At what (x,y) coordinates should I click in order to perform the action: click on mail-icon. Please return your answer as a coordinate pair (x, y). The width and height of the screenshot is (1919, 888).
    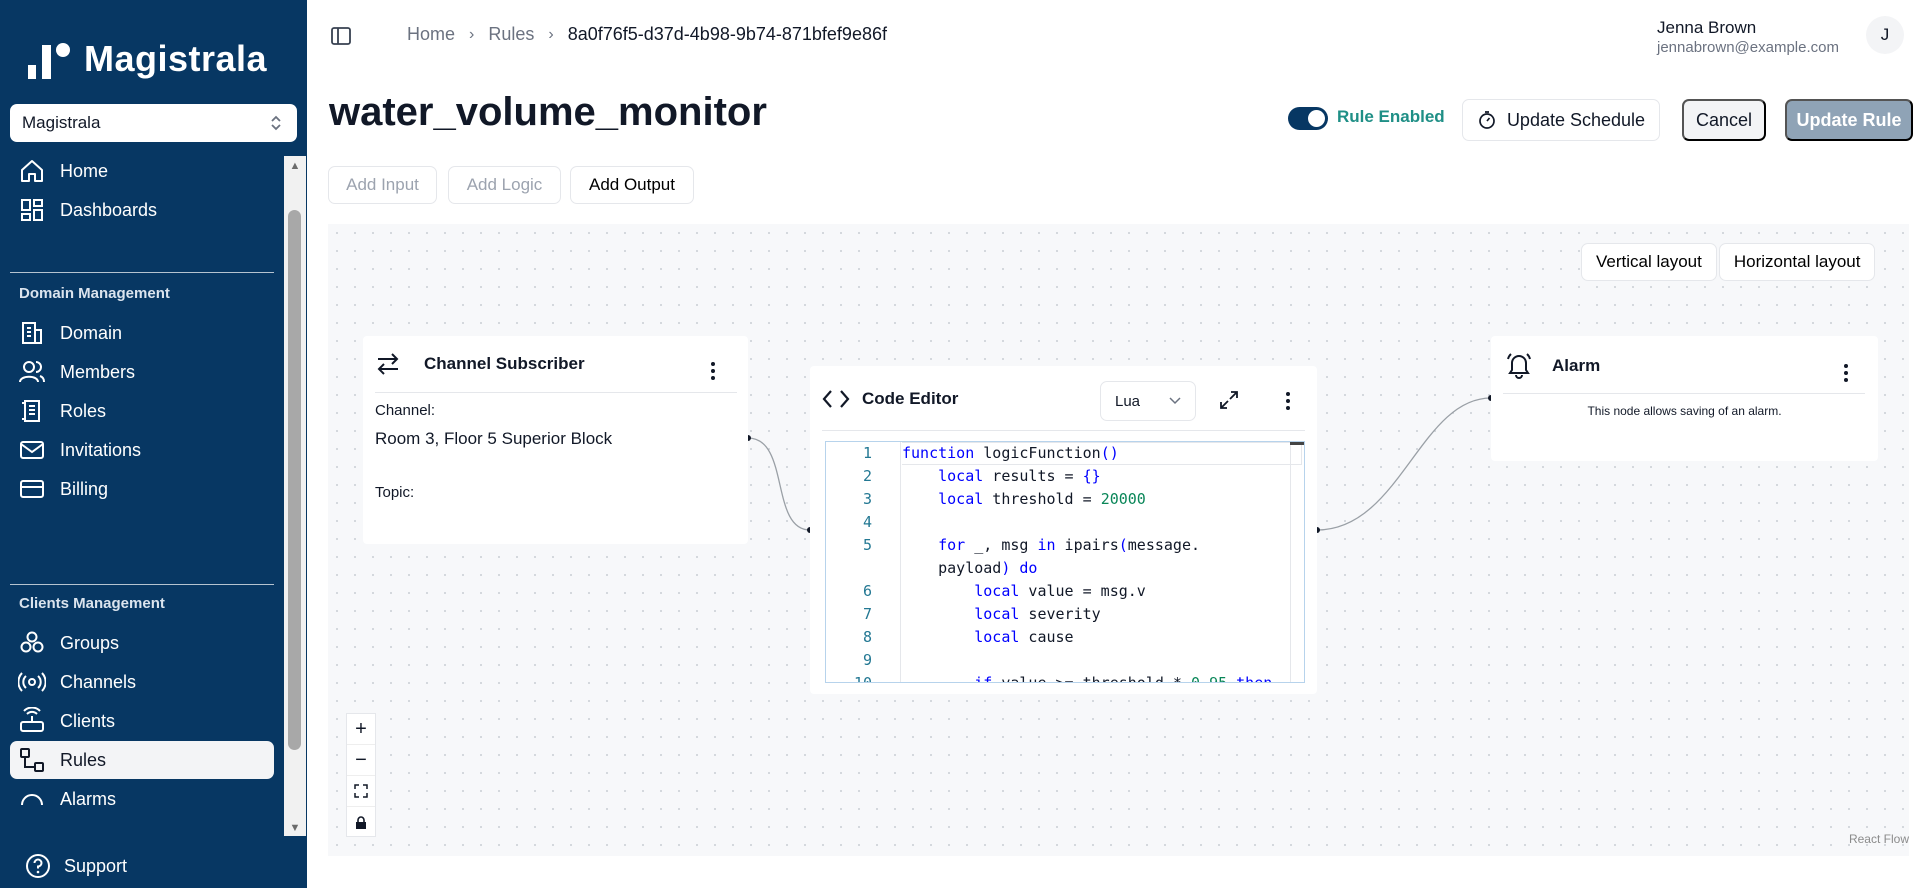
    Looking at the image, I should click on (32, 450).